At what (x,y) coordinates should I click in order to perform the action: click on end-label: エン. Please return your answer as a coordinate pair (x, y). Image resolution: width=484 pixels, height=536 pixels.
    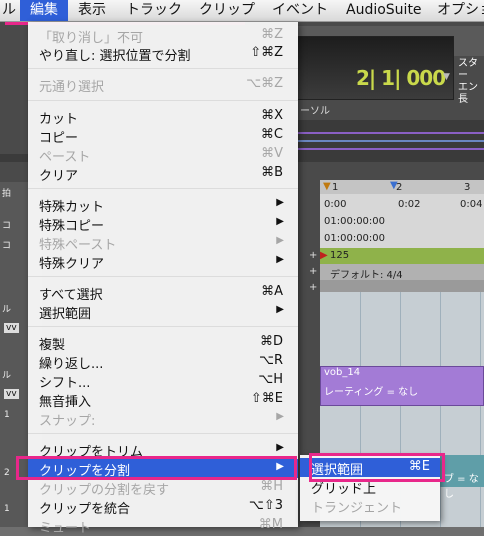
    Looking at the image, I should click on (468, 87).